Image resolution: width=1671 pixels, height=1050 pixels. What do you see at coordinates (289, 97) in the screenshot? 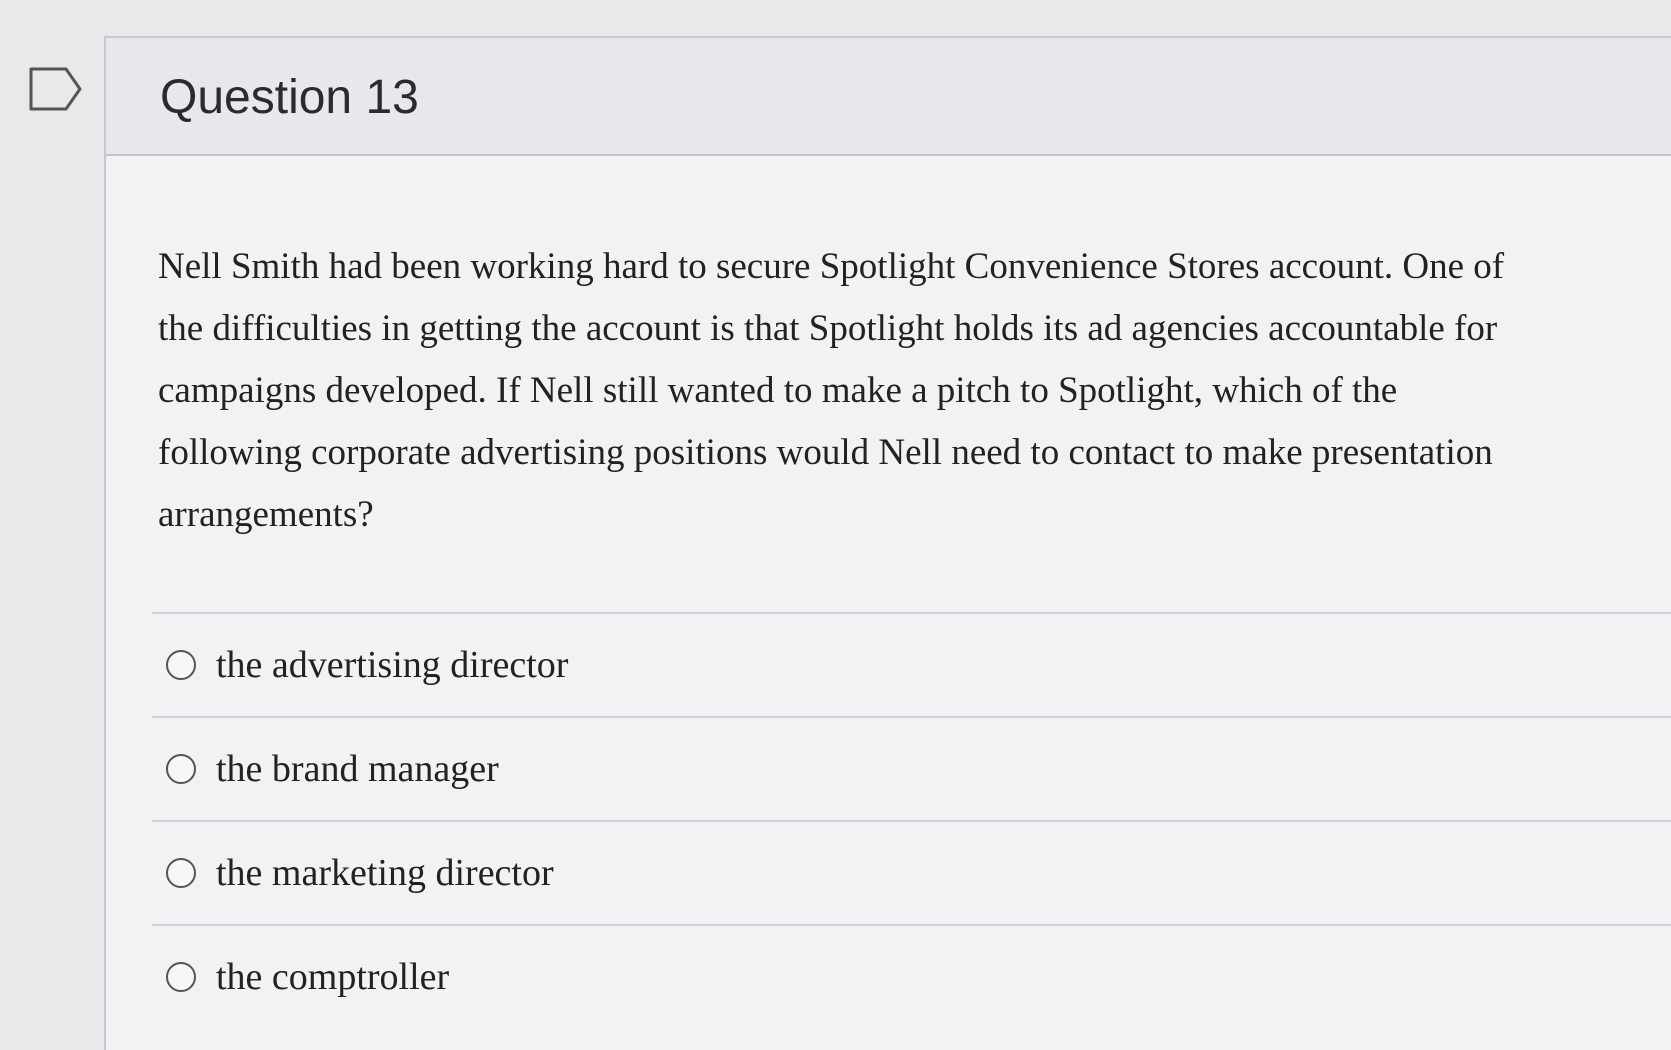
I see `question-title: Question 13` at bounding box center [289, 97].